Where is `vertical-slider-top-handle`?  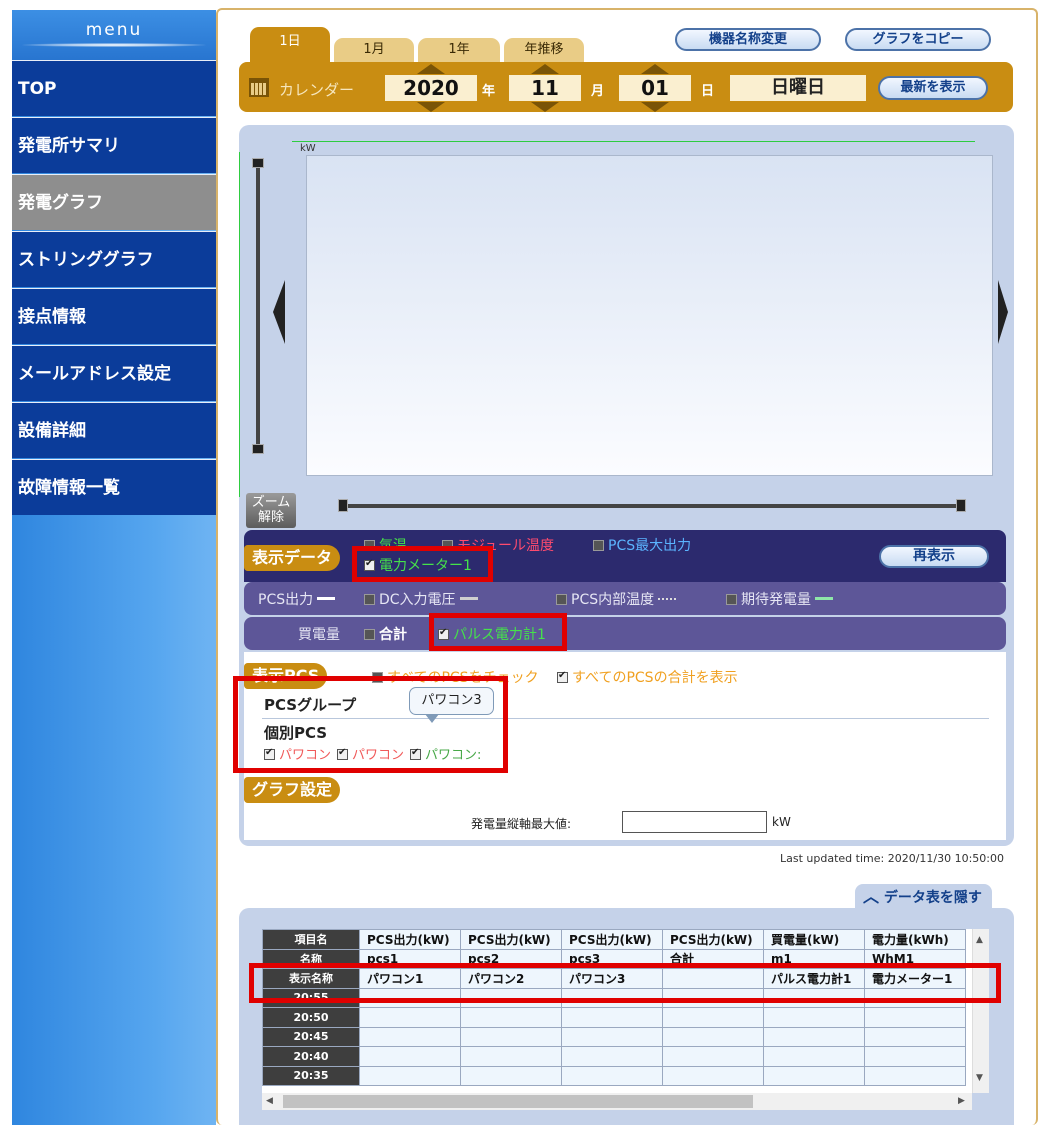 vertical-slider-top-handle is located at coordinates (258, 163).